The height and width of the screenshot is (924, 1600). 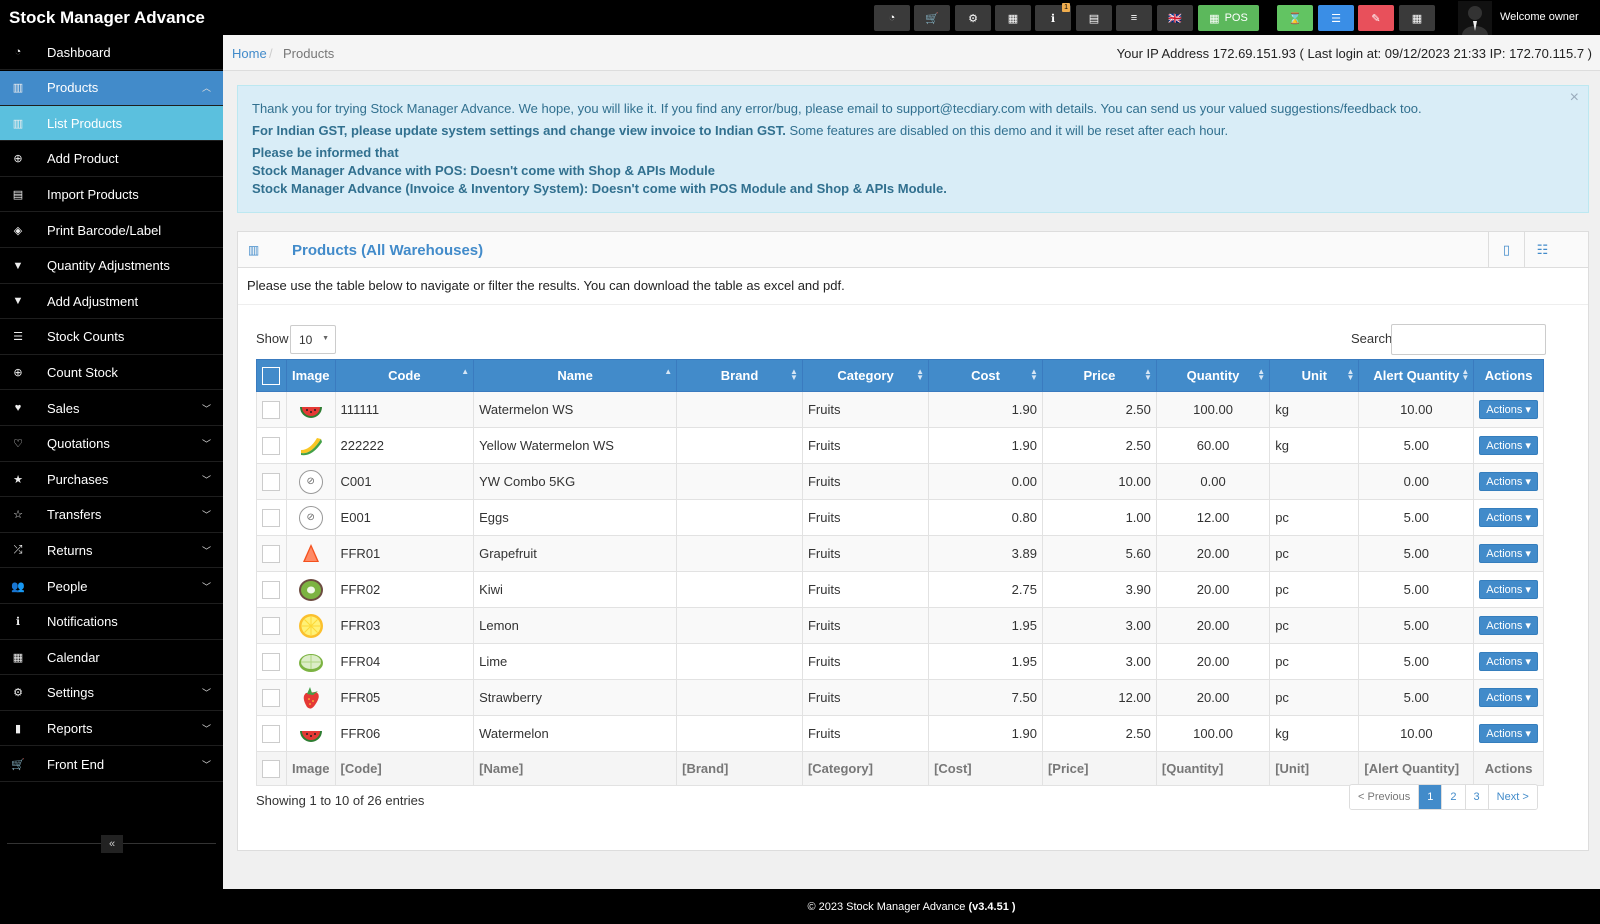 What do you see at coordinates (1454, 797) in the screenshot?
I see `pagination-page-2: 2` at bounding box center [1454, 797].